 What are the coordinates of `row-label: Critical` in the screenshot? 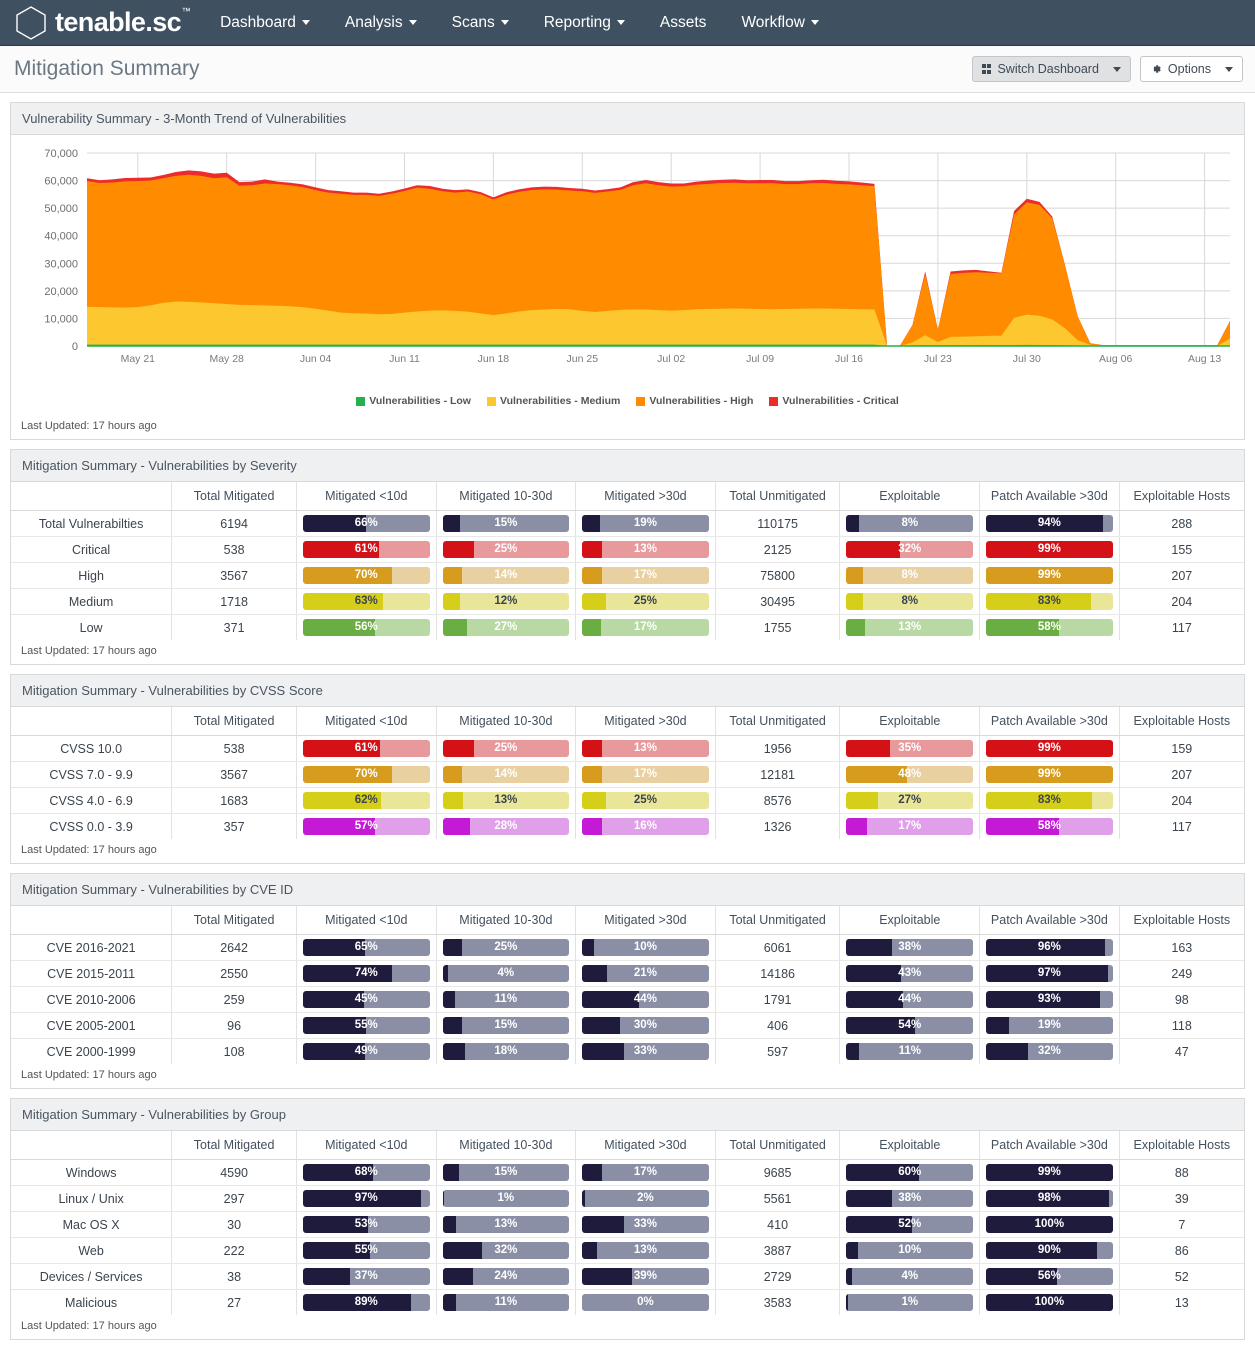 It's located at (92, 549).